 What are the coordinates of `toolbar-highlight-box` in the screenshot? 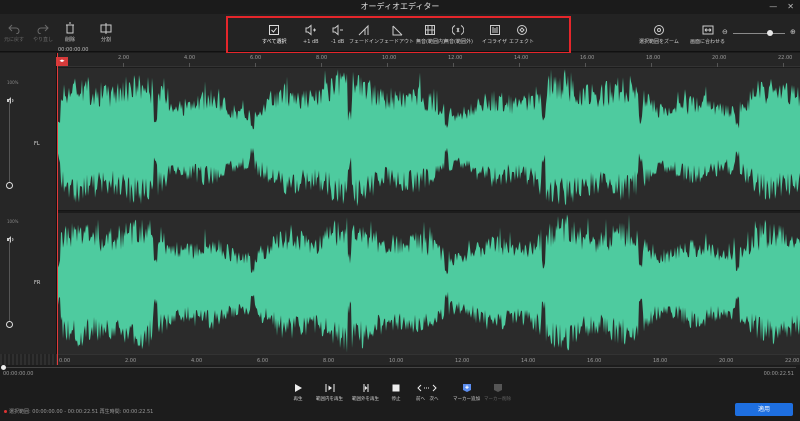 It's located at (398, 35).